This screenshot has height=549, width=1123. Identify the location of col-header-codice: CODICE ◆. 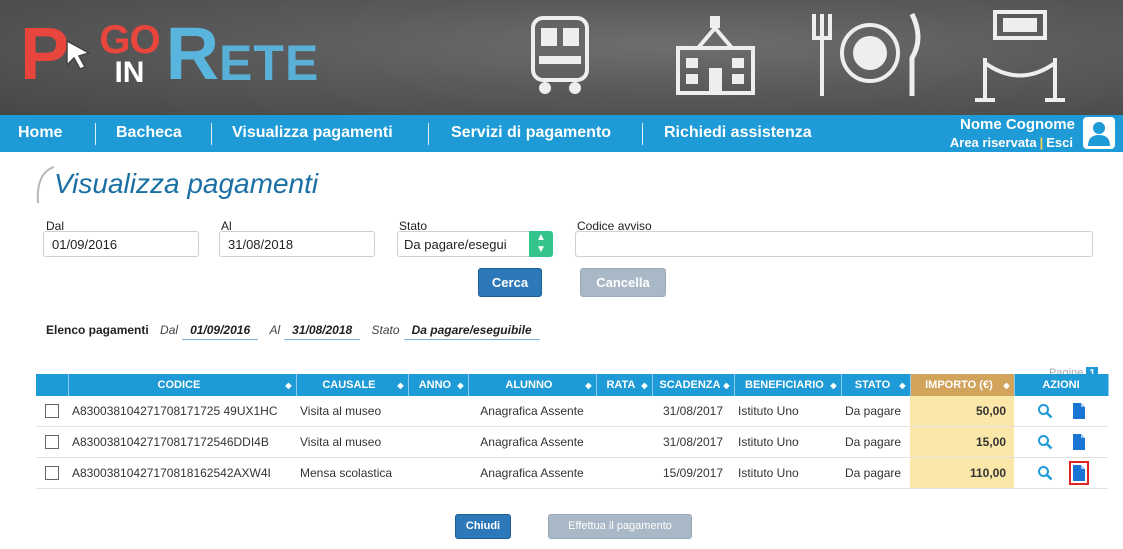
(182, 385).